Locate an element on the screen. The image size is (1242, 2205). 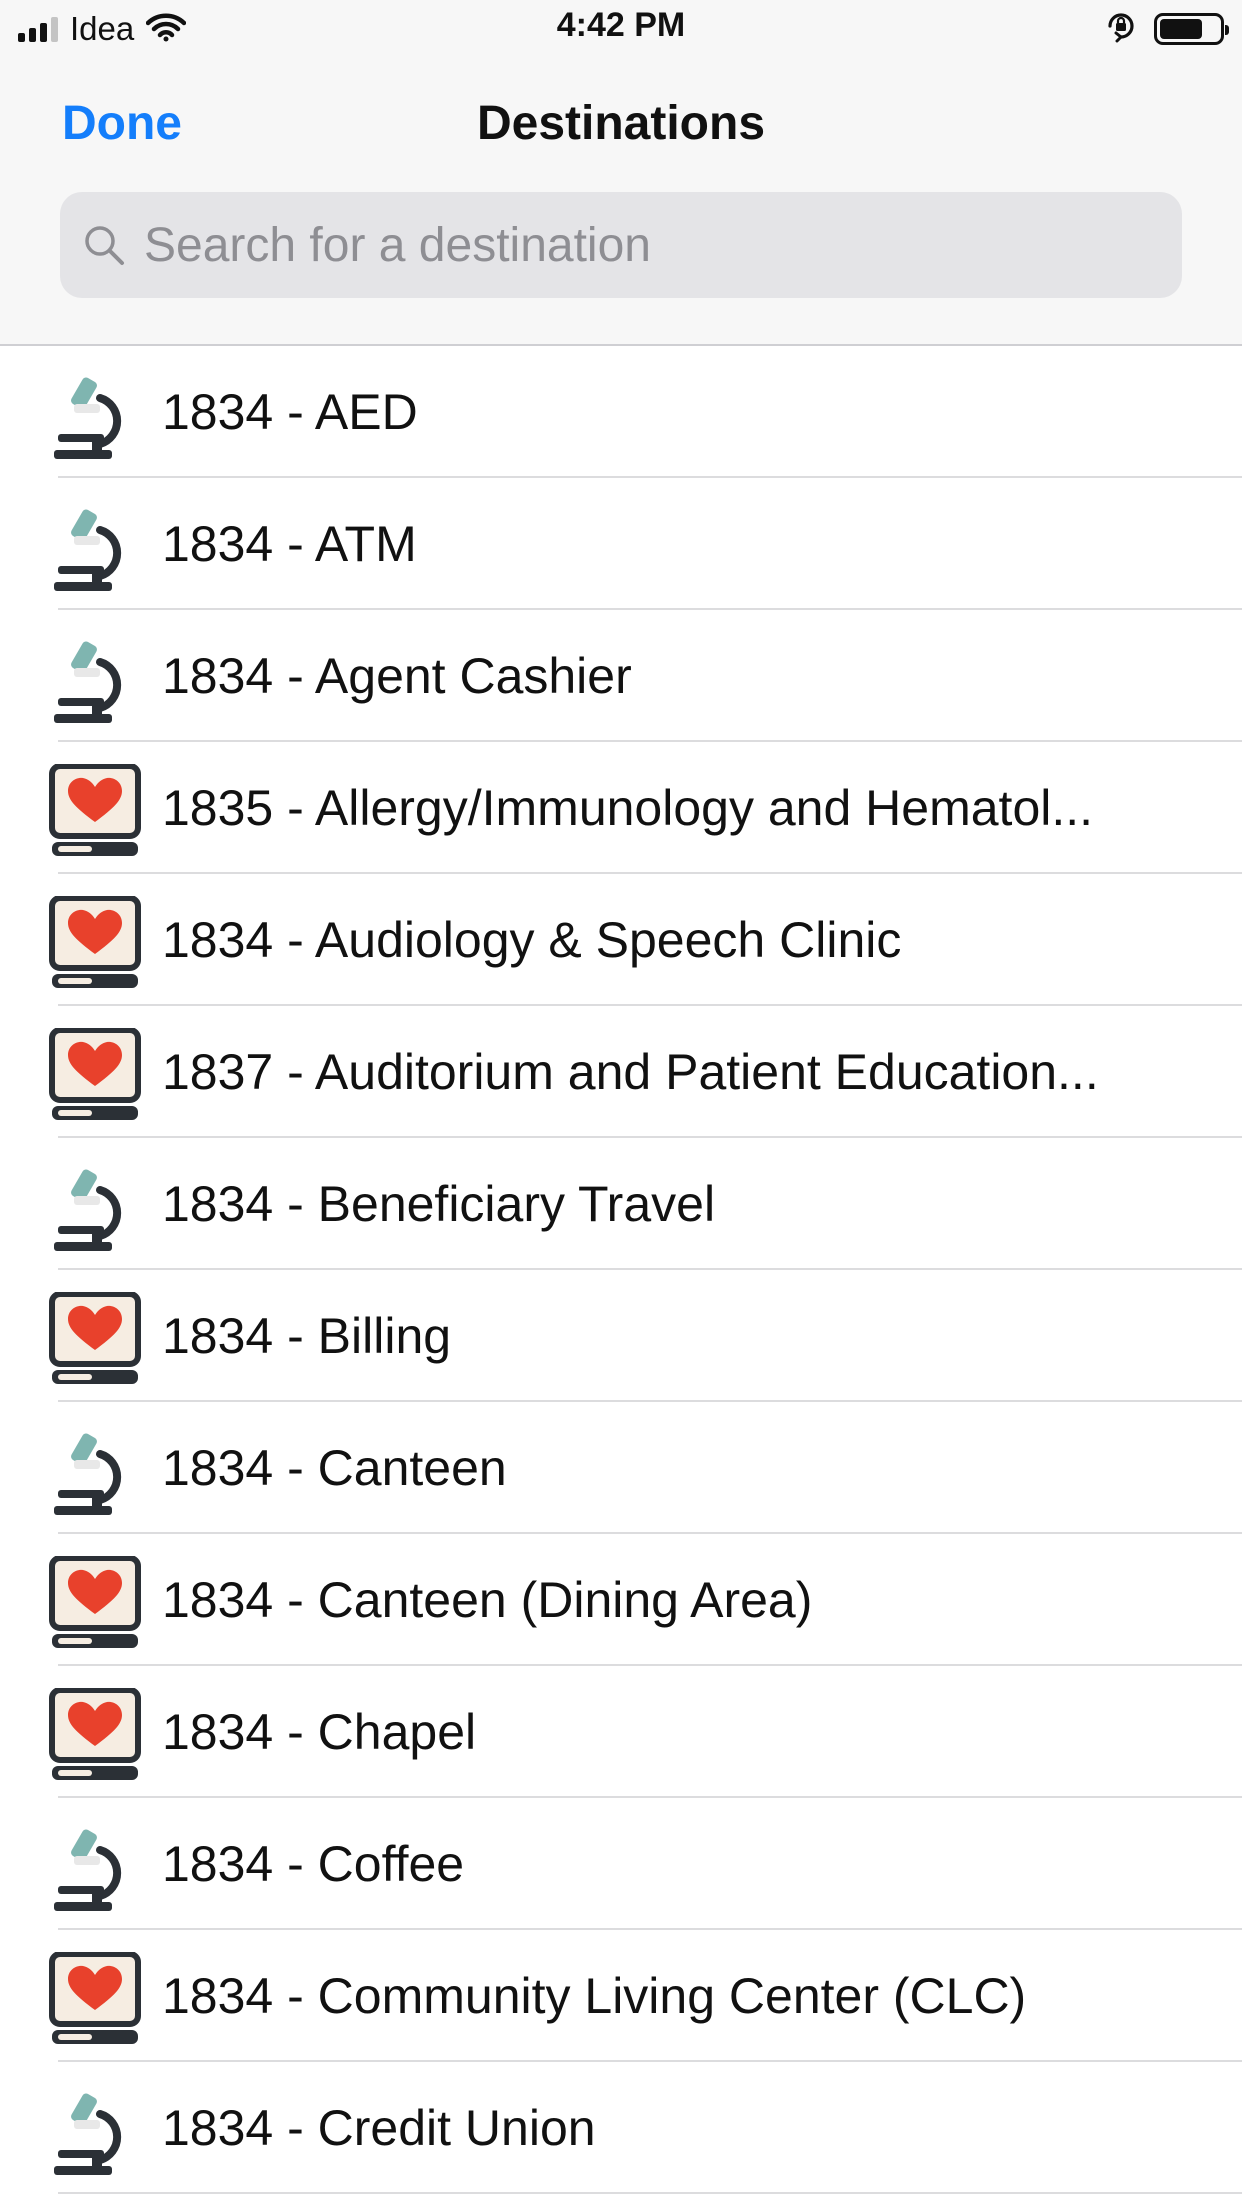
destination-row: 1834 - Canteen (Dining Area) is located at coordinates (621, 1600).